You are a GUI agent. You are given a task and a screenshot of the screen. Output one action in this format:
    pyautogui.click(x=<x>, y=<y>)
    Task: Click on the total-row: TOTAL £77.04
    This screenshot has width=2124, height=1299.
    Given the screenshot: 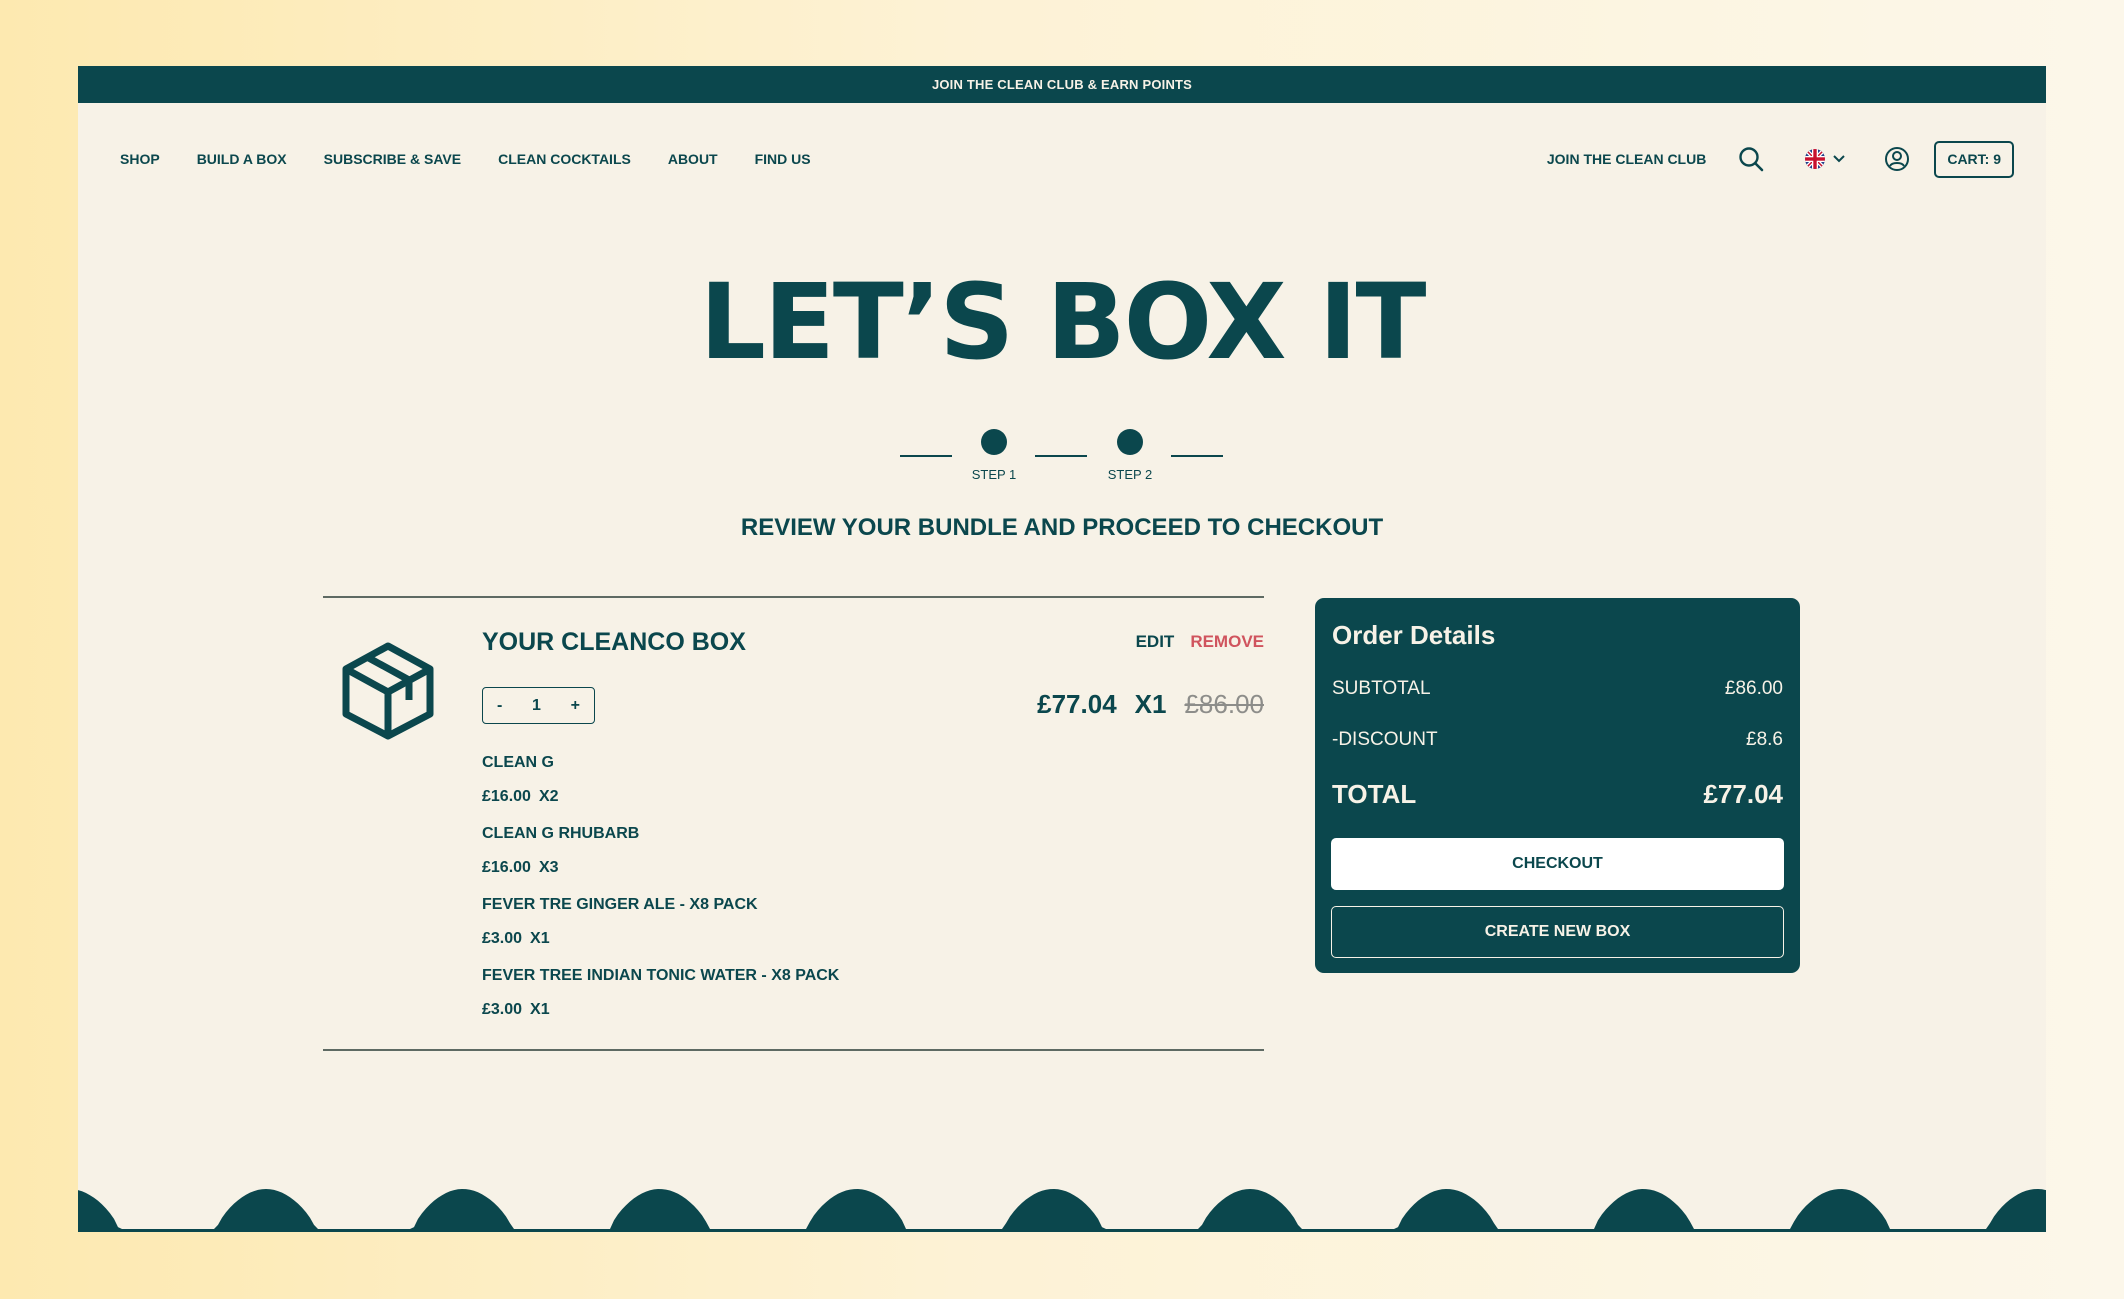 What is the action you would take?
    pyautogui.click(x=1557, y=794)
    